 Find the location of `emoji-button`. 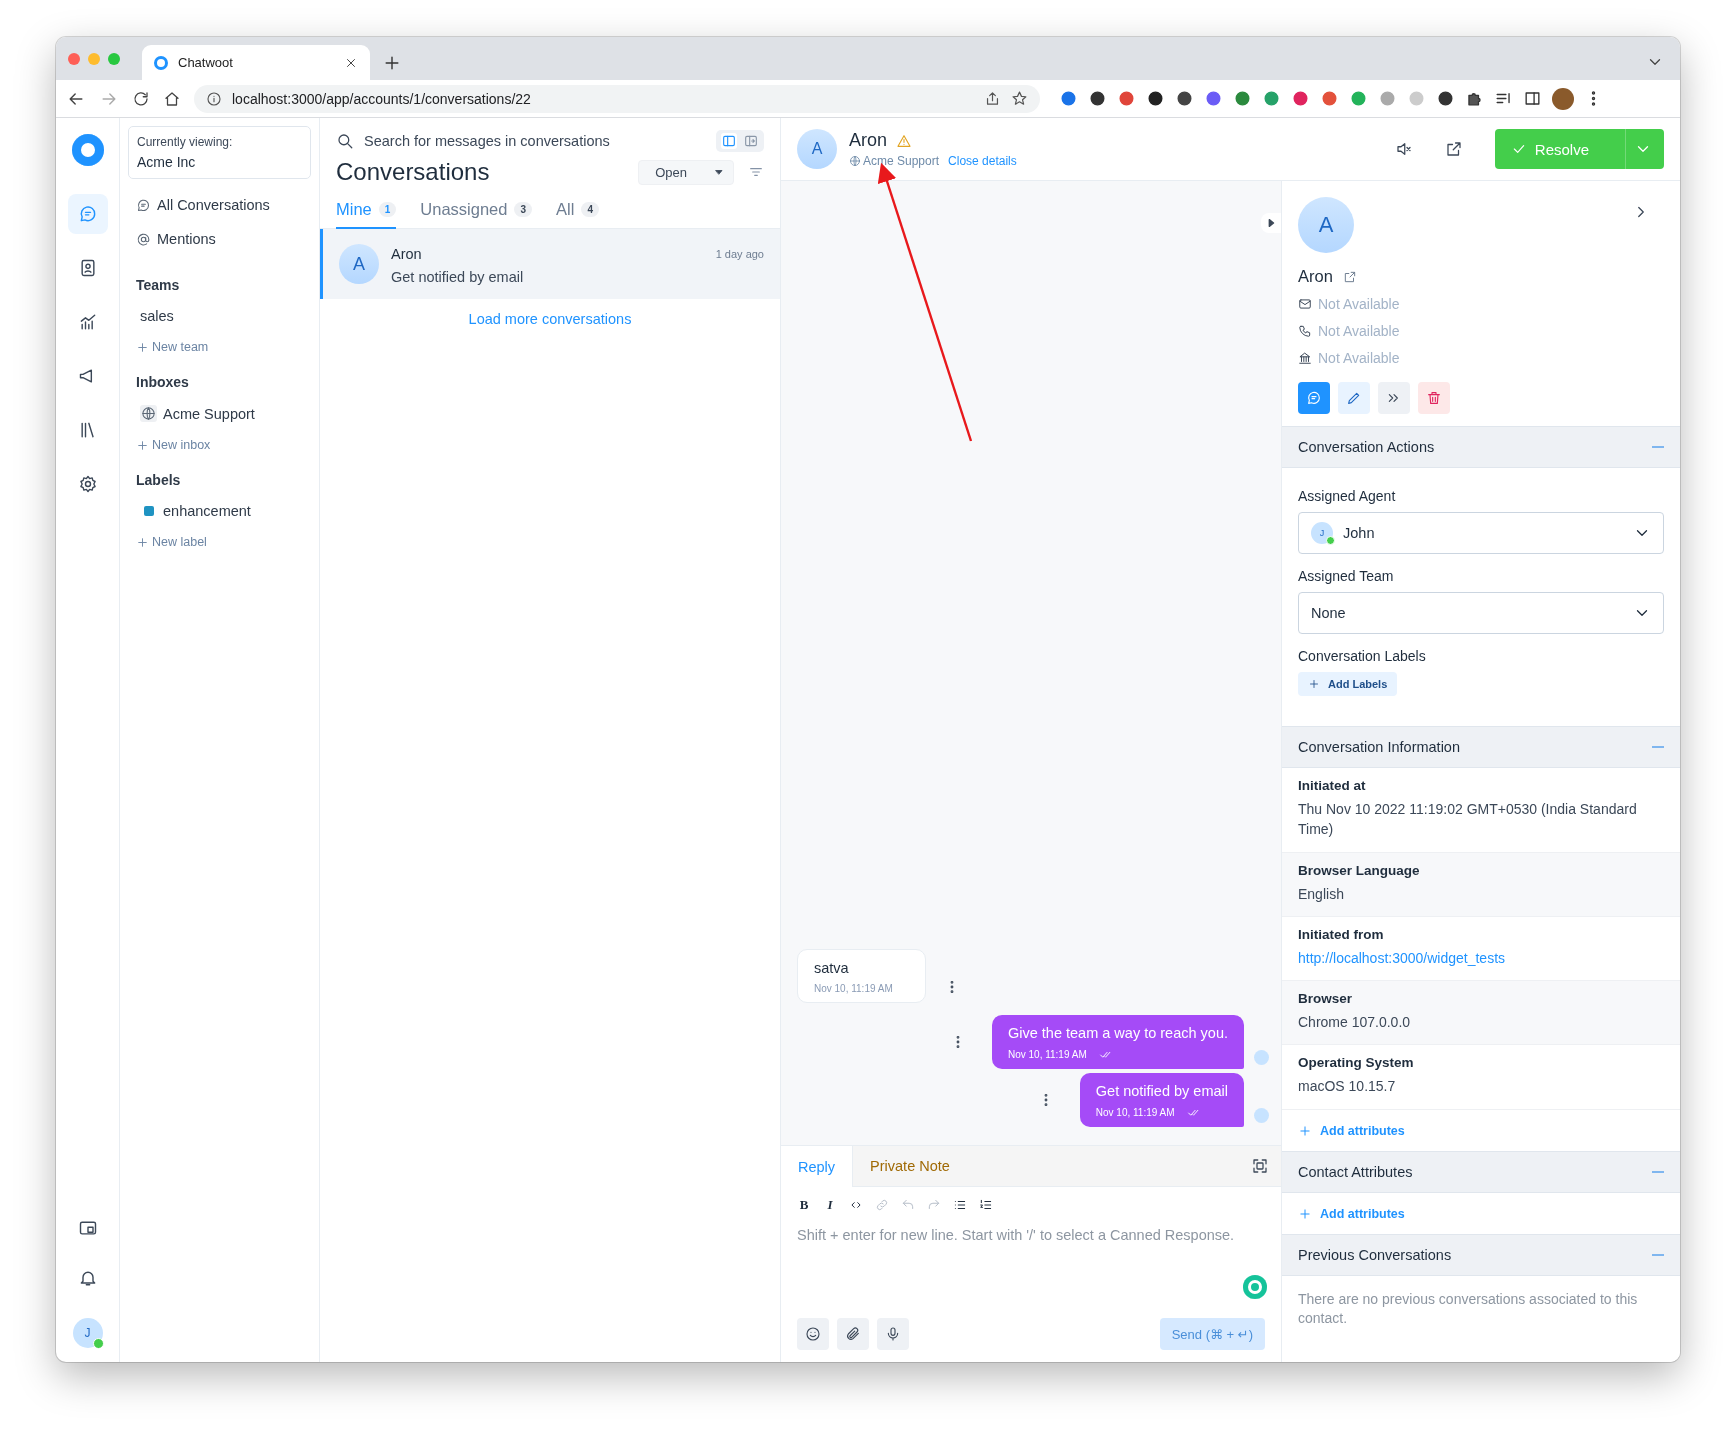

emoji-button is located at coordinates (813, 1334).